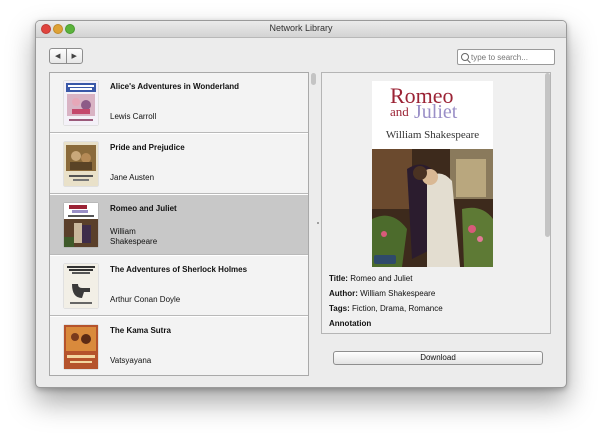 The image size is (600, 437). I want to click on author-label: Author:, so click(343, 293).